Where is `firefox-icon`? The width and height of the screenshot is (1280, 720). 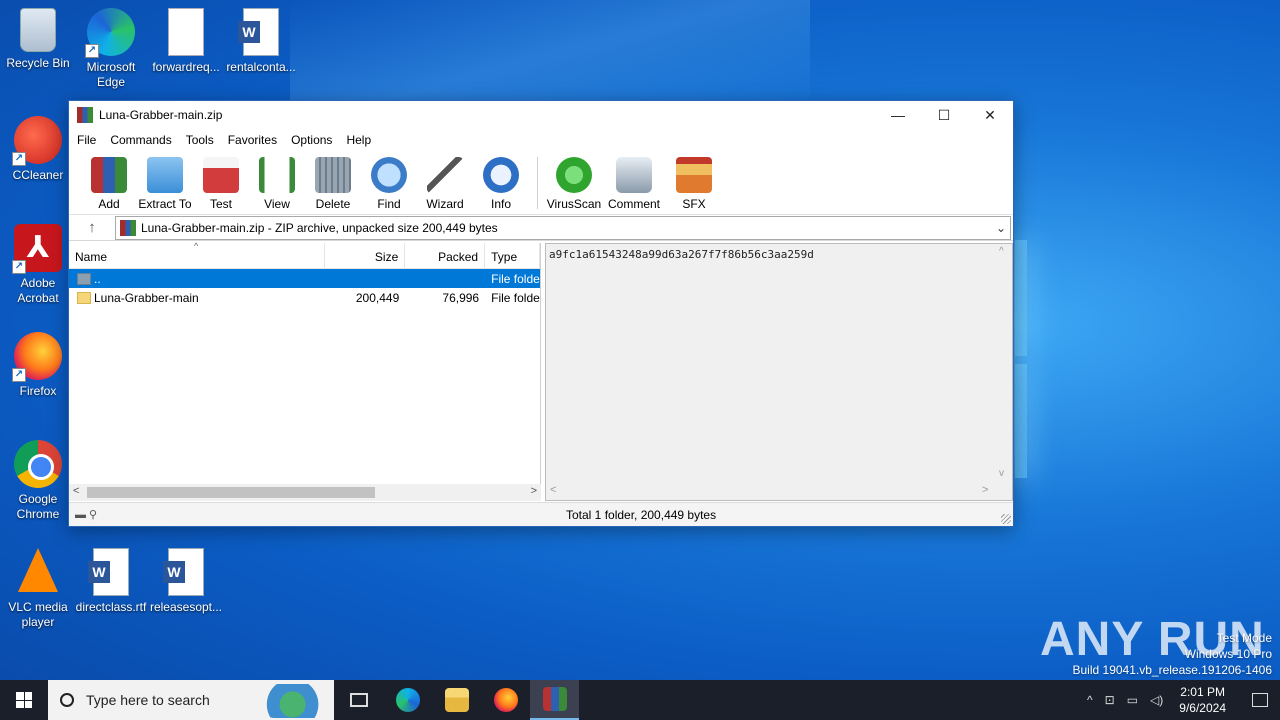 firefox-icon is located at coordinates (505, 700).